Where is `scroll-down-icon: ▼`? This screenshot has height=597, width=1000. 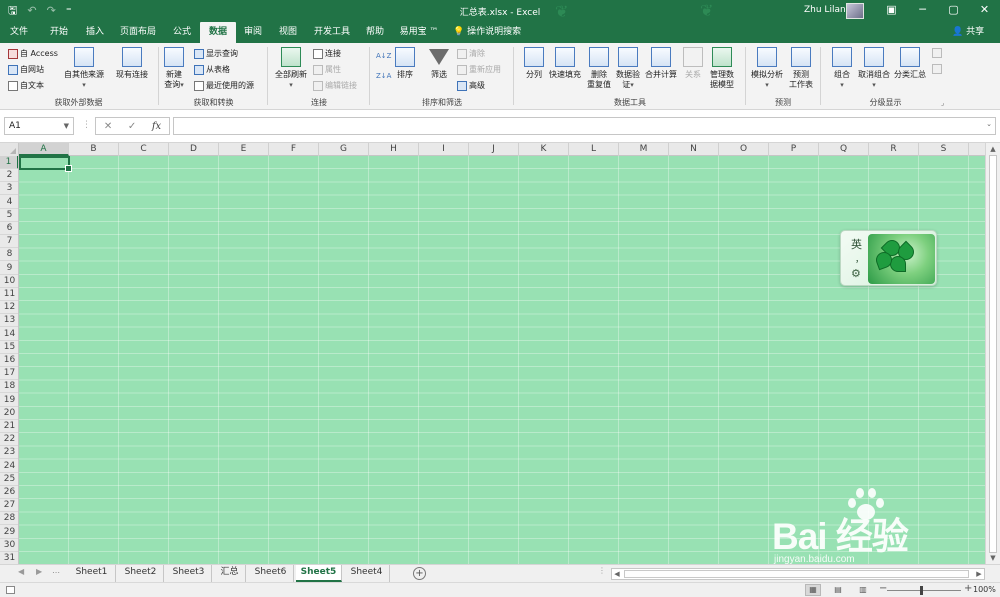
scroll-down-icon: ▼ is located at coordinates (993, 558).